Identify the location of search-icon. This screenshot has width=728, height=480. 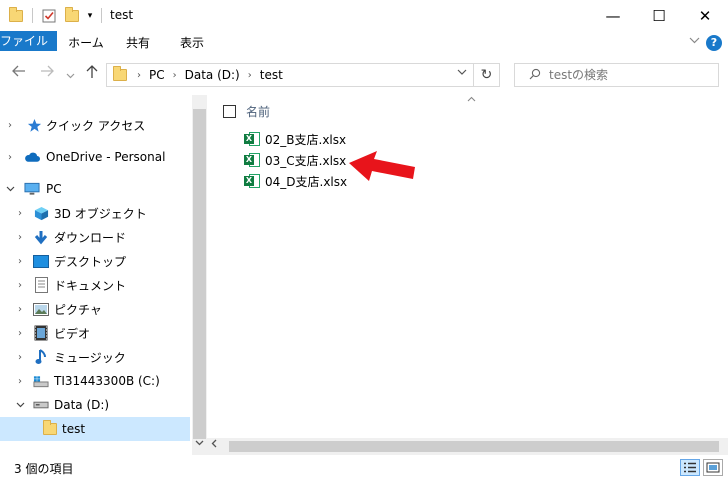
(535, 75).